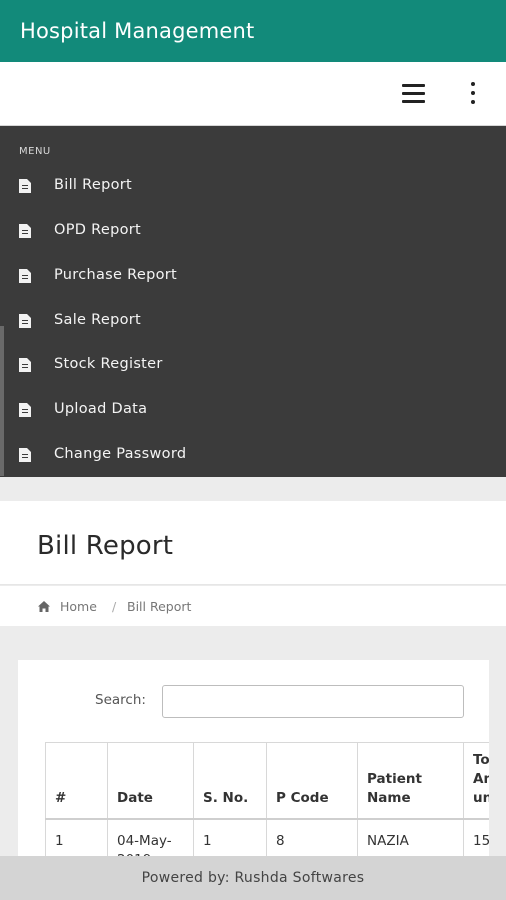  Describe the element at coordinates (253, 543) in the screenshot. I see `page-header: Bill Report` at that location.